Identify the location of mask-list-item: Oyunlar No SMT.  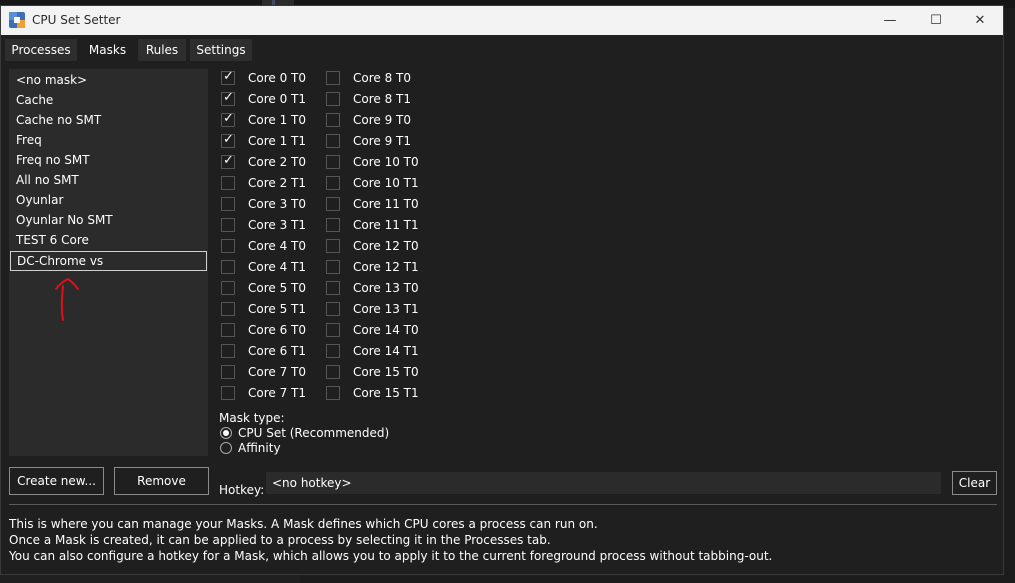
(108, 221).